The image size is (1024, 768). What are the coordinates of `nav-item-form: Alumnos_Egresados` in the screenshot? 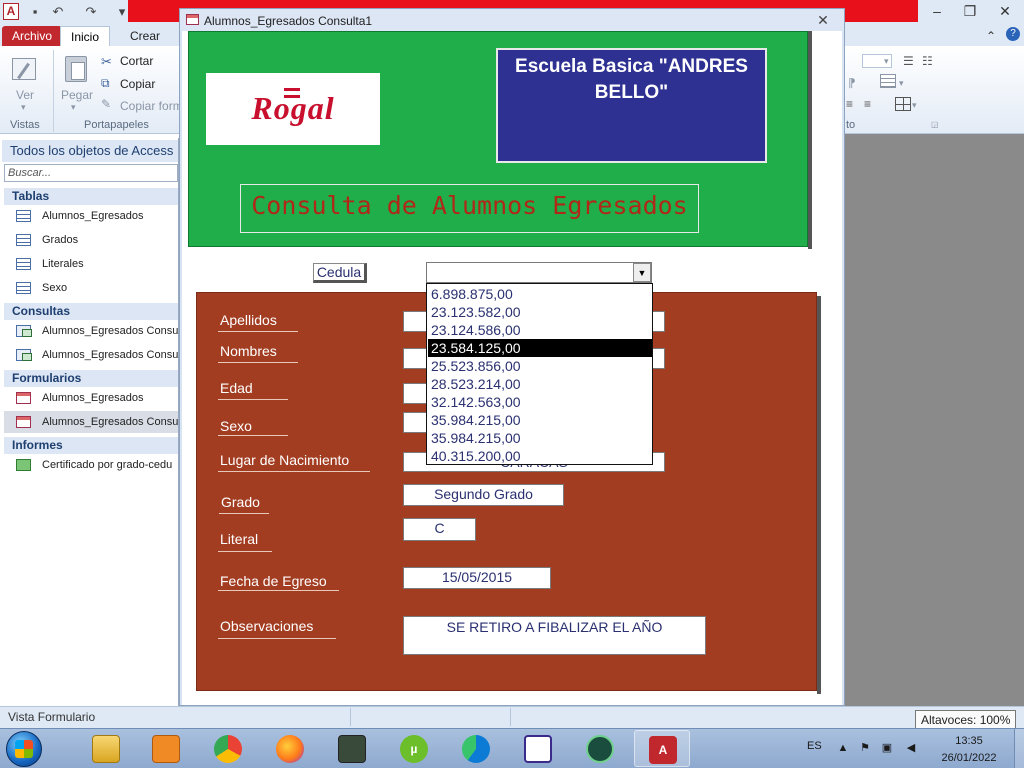 It's located at (91, 398).